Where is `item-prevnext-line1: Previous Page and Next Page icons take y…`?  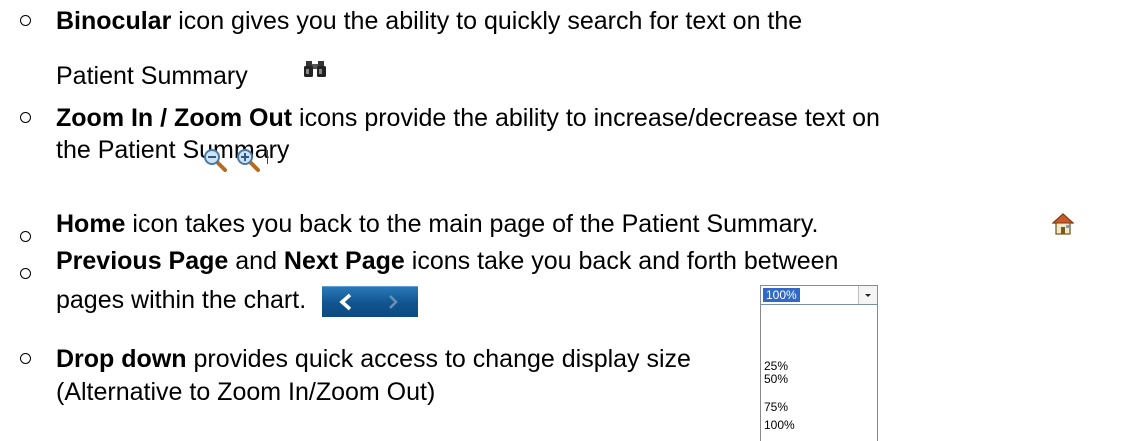 item-prevnext-line1: Previous Page and Next Page icons take y… is located at coordinates (447, 261).